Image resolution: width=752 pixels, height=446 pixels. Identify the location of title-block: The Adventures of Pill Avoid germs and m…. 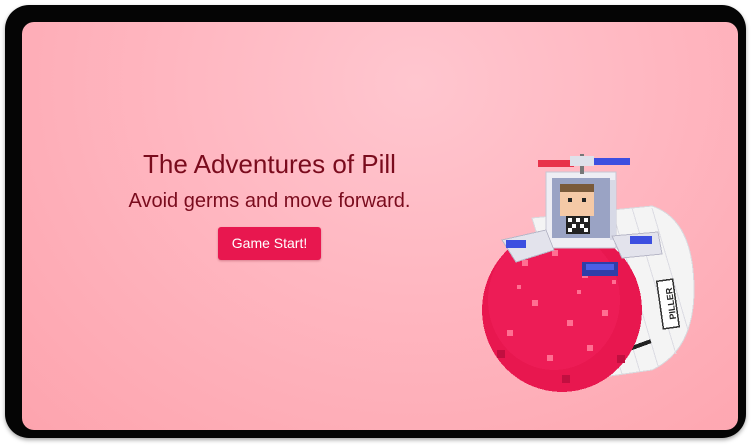
(269, 204).